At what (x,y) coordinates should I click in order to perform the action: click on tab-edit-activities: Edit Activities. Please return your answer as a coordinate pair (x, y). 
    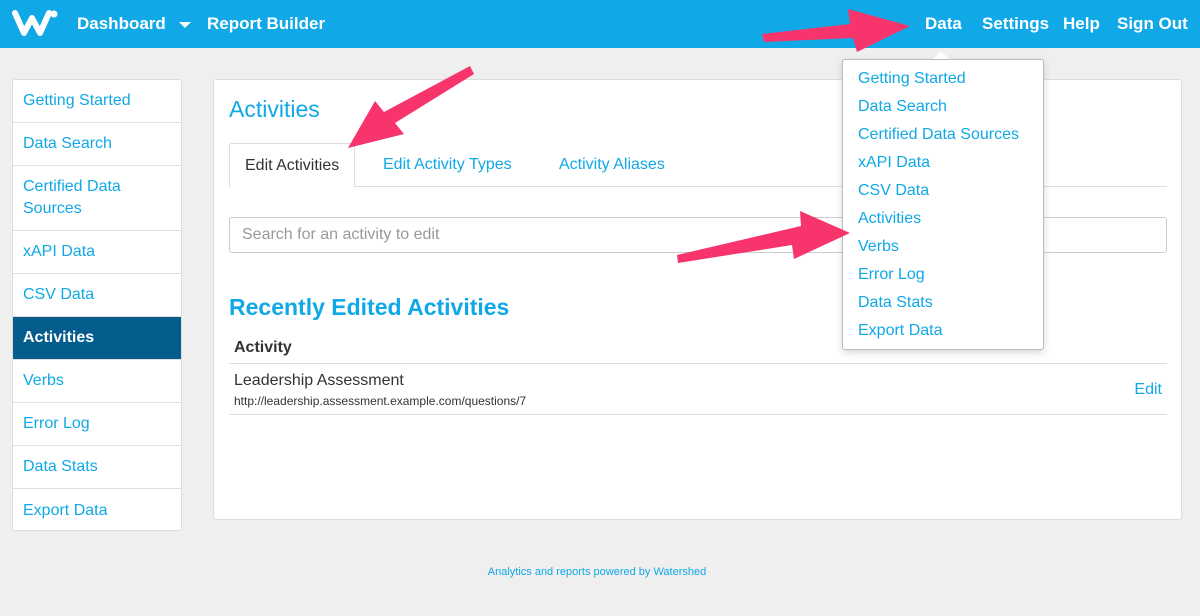
    Looking at the image, I should click on (292, 165).